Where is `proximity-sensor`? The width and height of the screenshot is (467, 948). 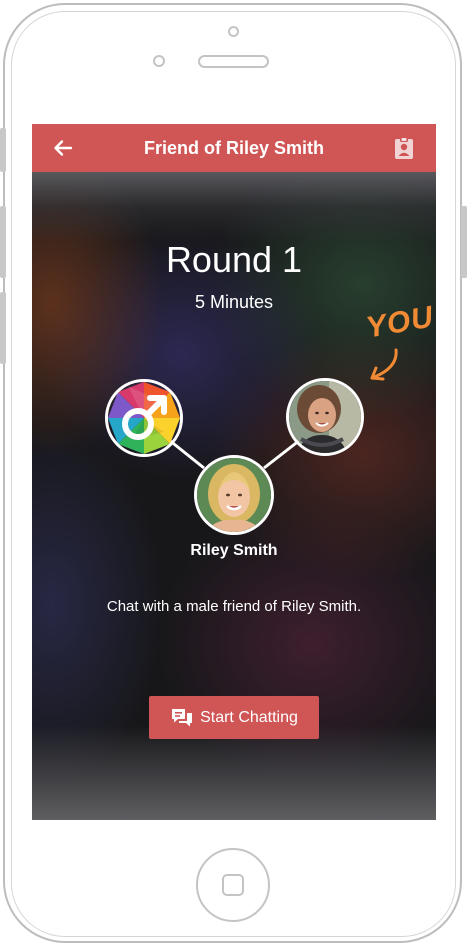
proximity-sensor is located at coordinates (159, 61).